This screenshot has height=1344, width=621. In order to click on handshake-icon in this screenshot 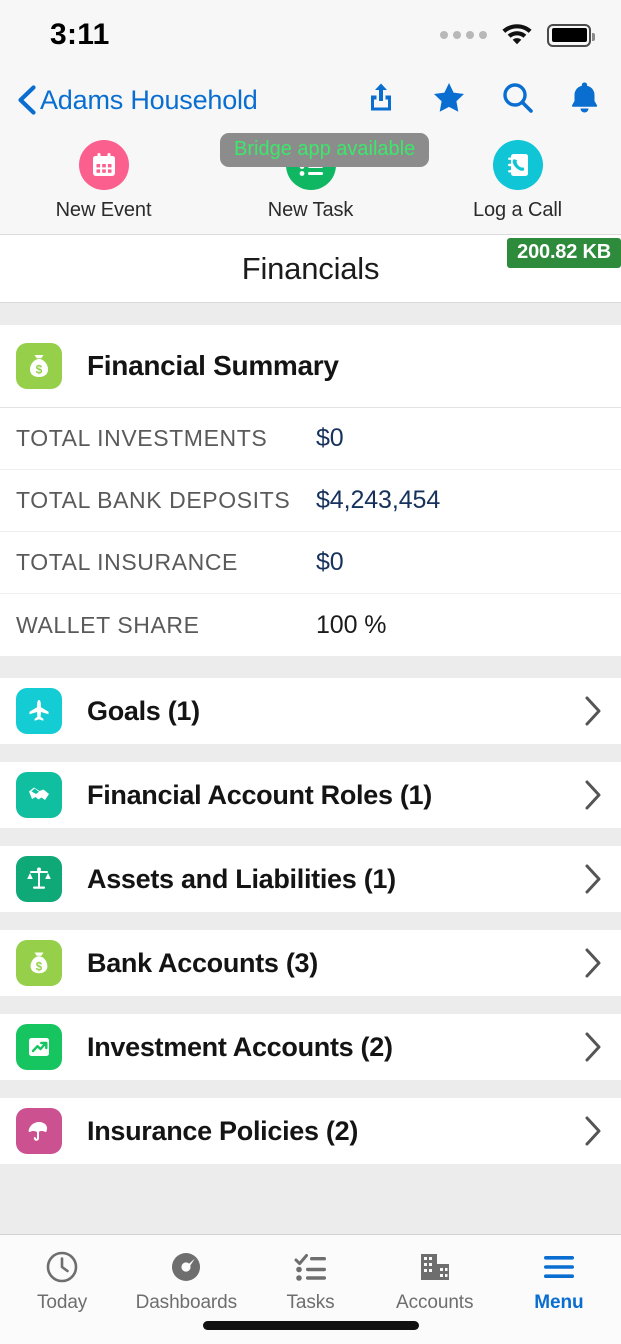, I will do `click(39, 795)`.